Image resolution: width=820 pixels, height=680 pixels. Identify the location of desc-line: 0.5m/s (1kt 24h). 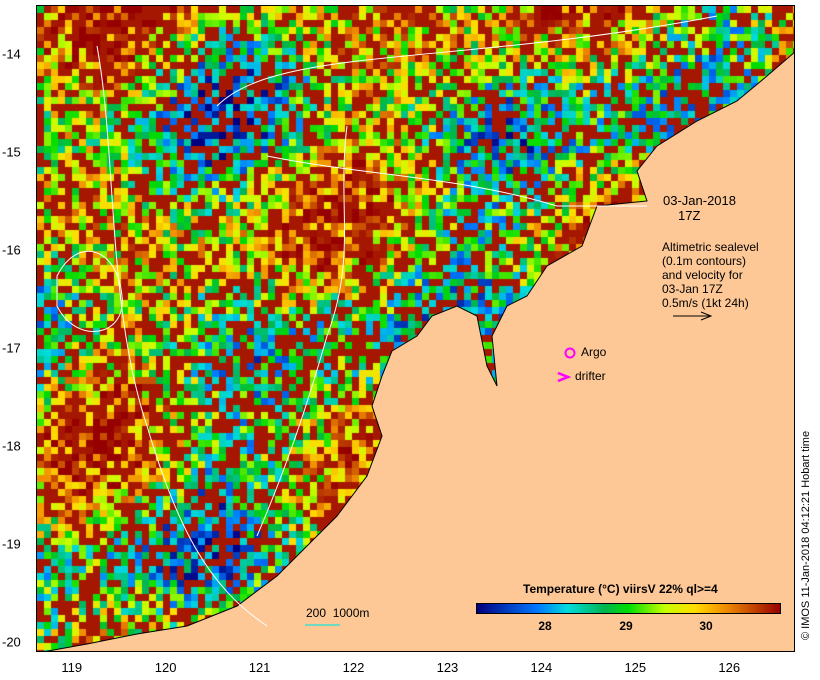
(705, 303).